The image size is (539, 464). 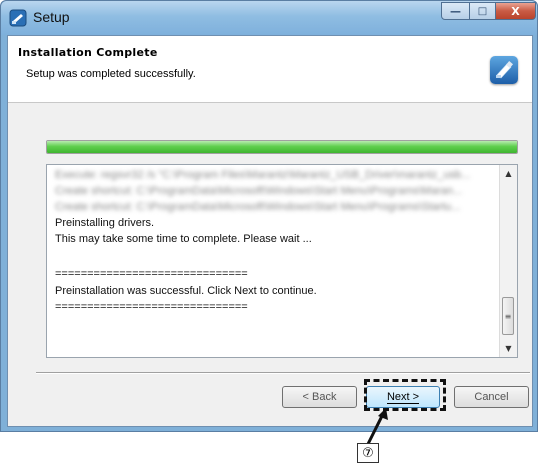 I want to click on header-subtitle: Setup was completed successfully., so click(x=111, y=74).